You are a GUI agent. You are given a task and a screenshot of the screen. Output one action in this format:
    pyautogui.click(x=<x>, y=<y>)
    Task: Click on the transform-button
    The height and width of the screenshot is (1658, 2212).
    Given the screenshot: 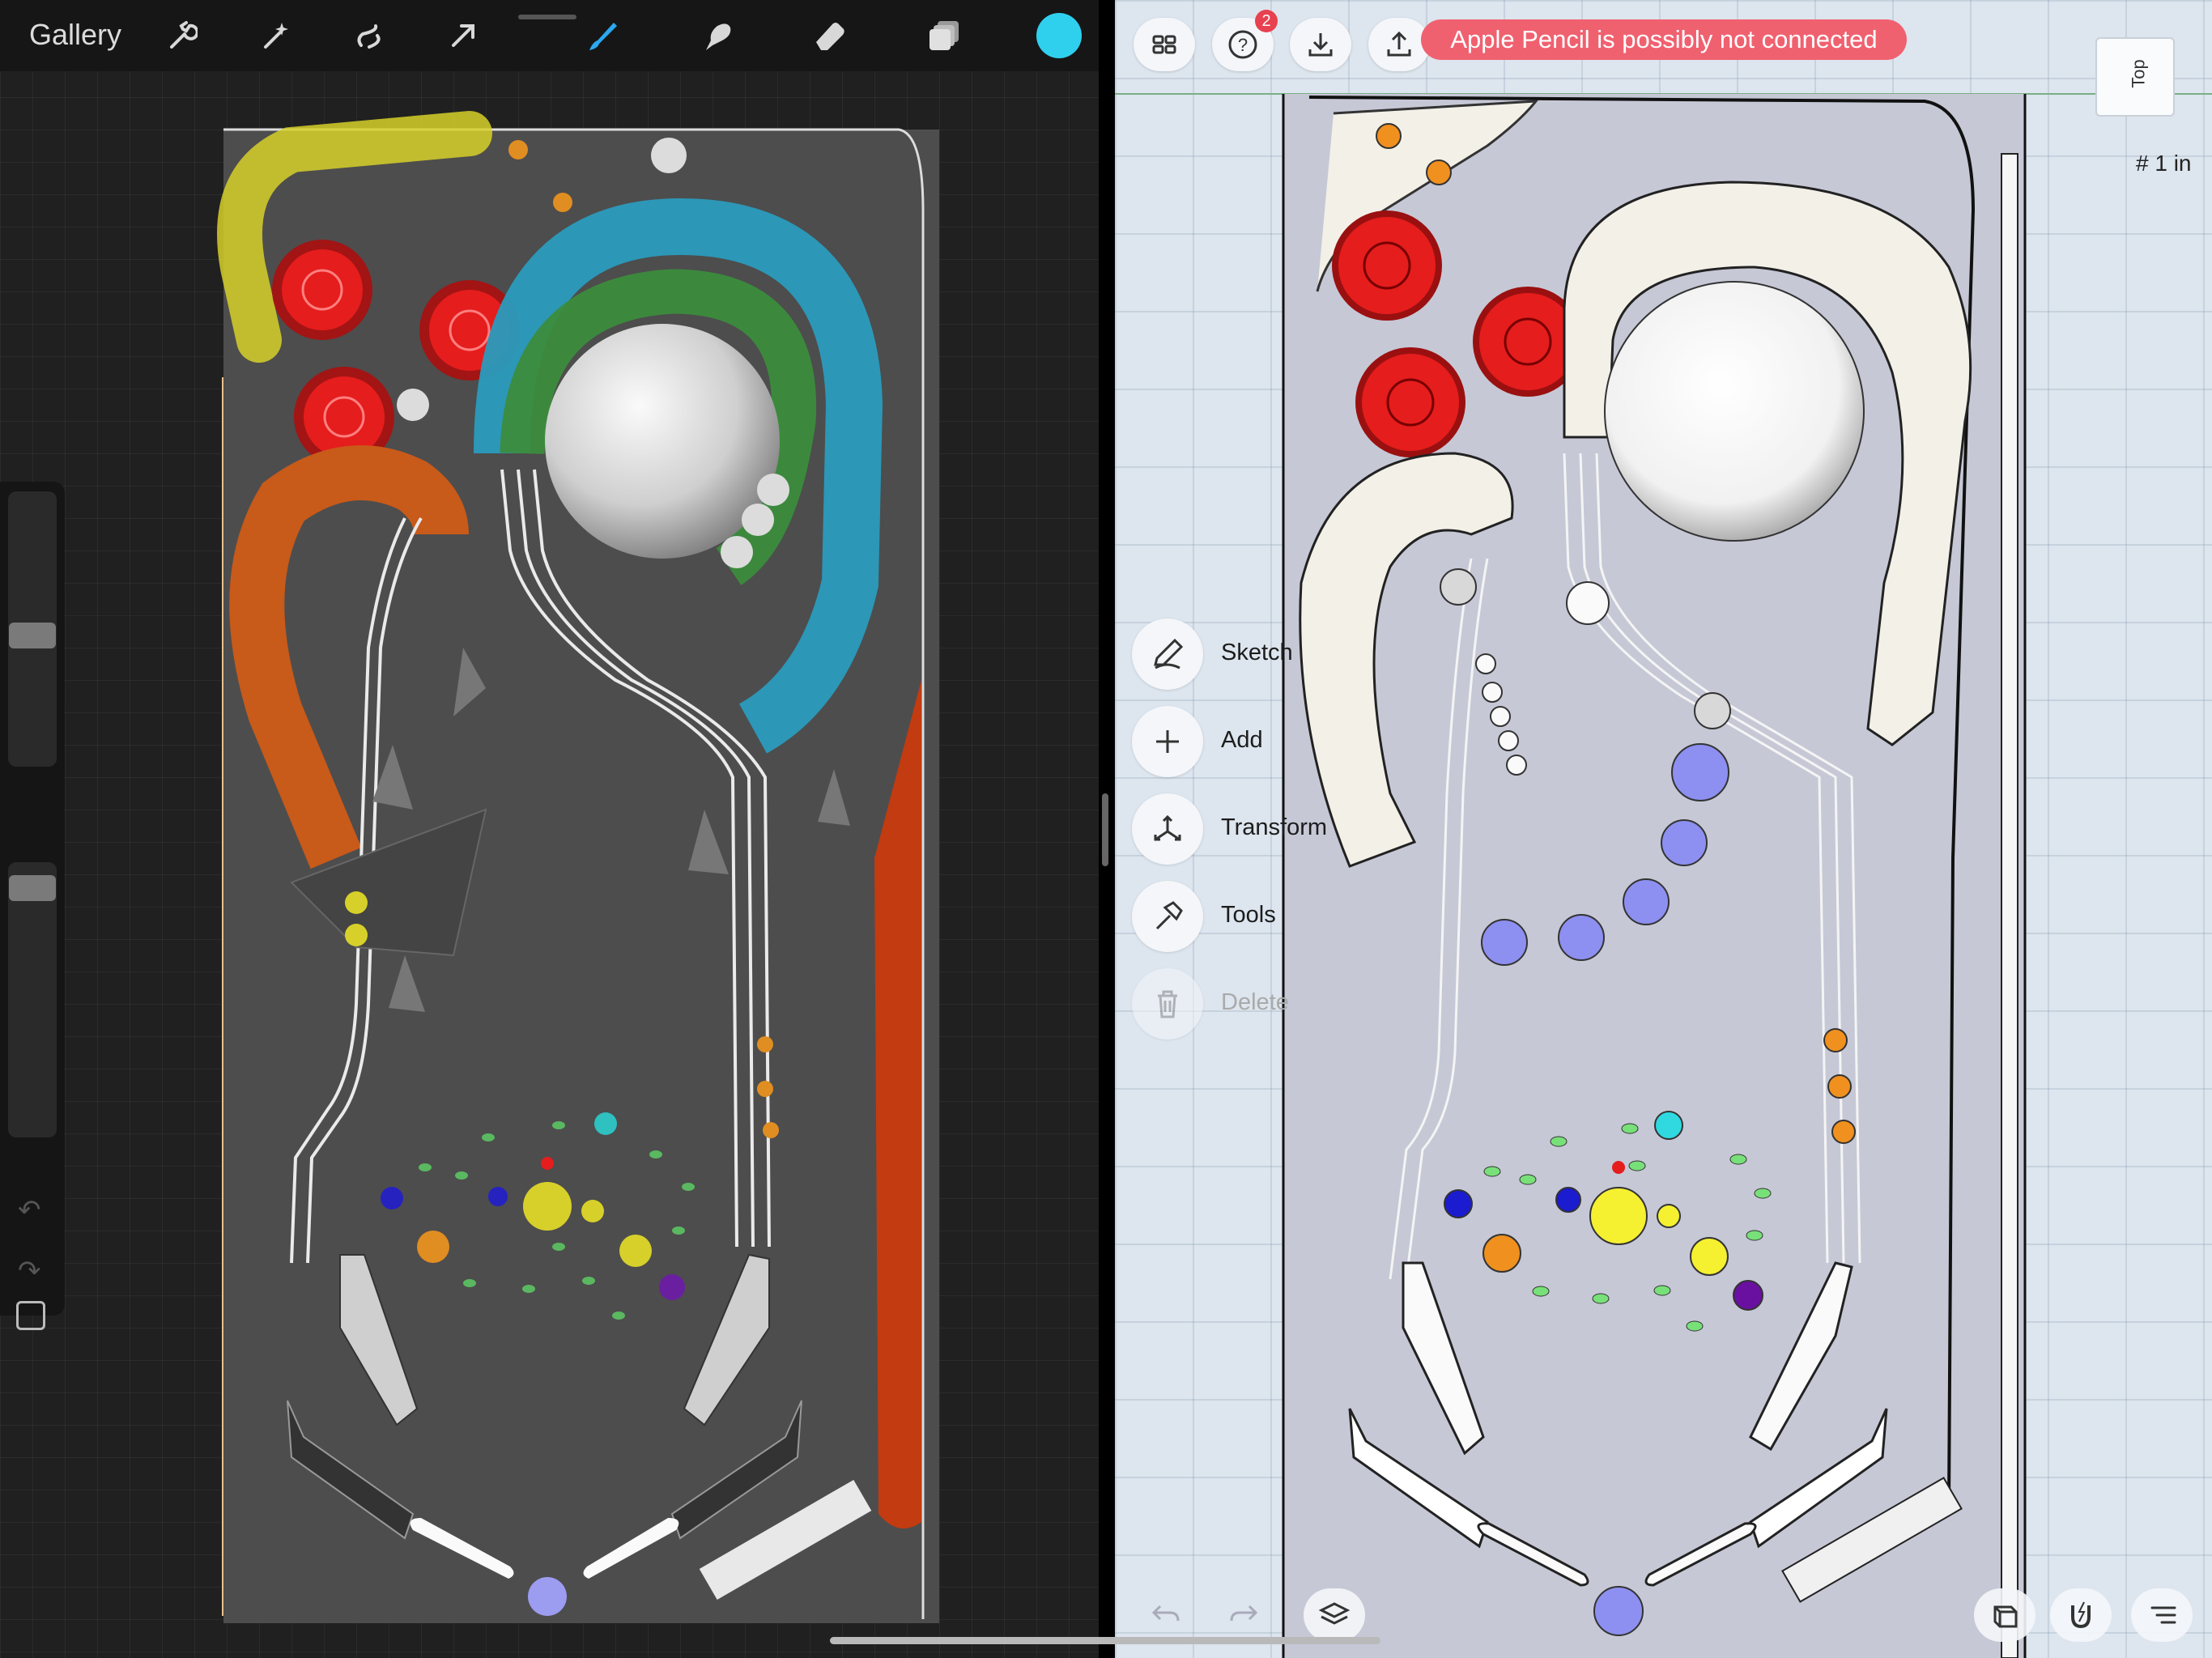 What is the action you would take?
    pyautogui.click(x=1168, y=829)
    